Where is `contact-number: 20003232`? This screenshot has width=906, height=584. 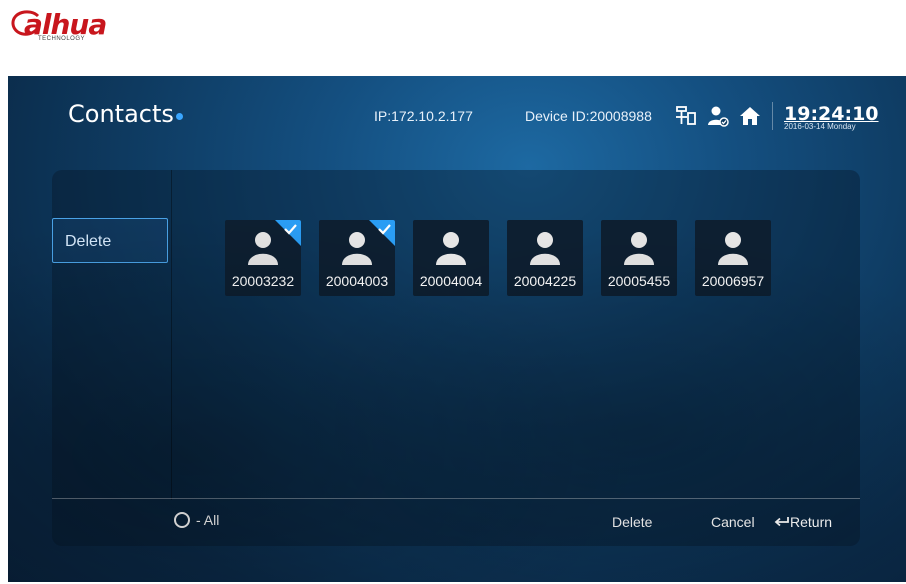 contact-number: 20003232 is located at coordinates (263, 281).